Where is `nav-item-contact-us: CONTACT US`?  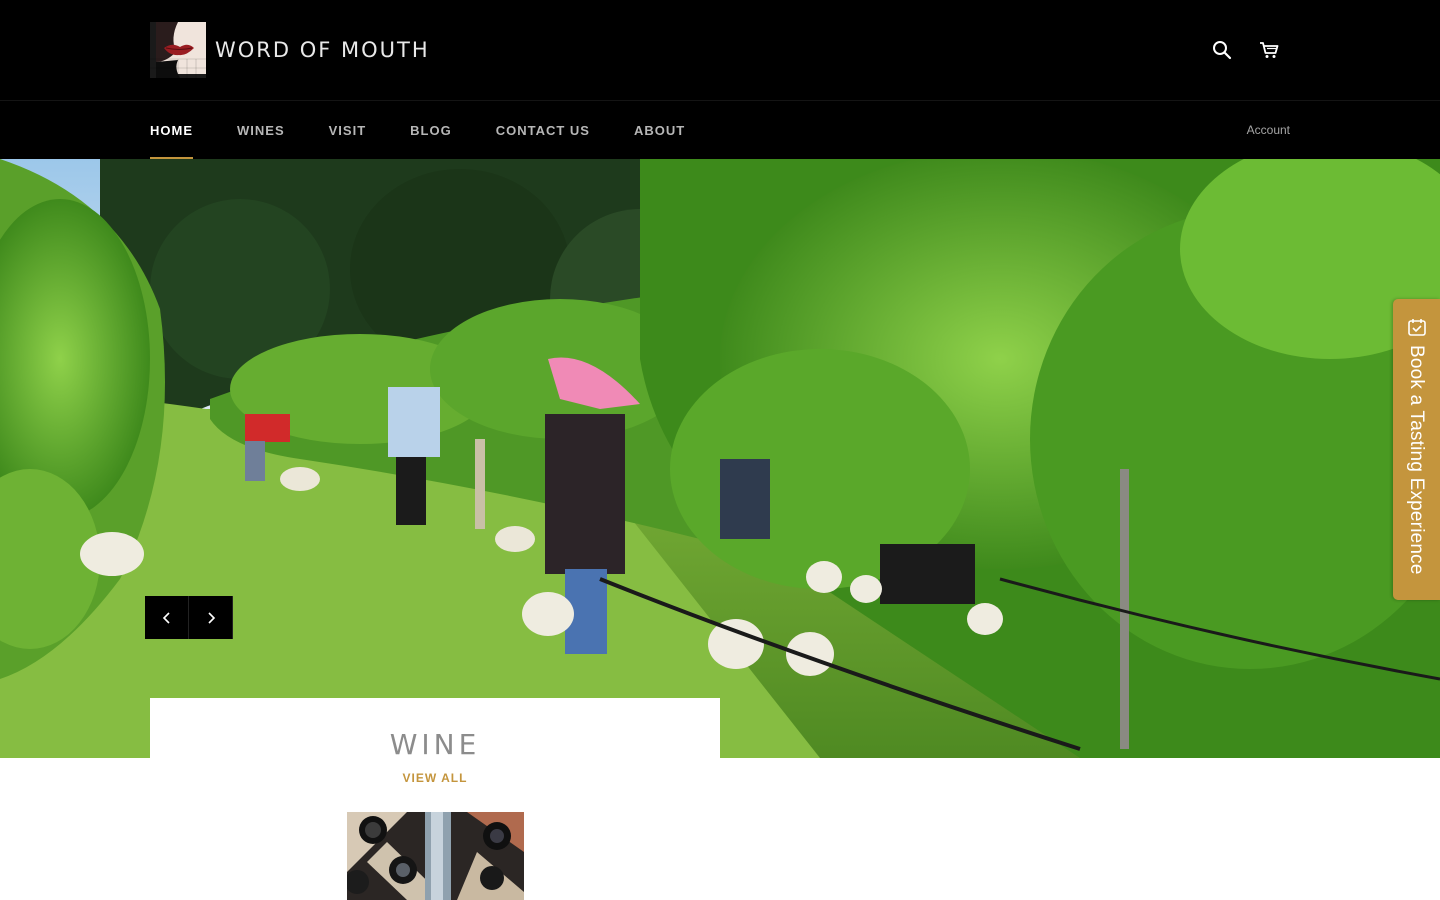 nav-item-contact-us: CONTACT US is located at coordinates (543, 130).